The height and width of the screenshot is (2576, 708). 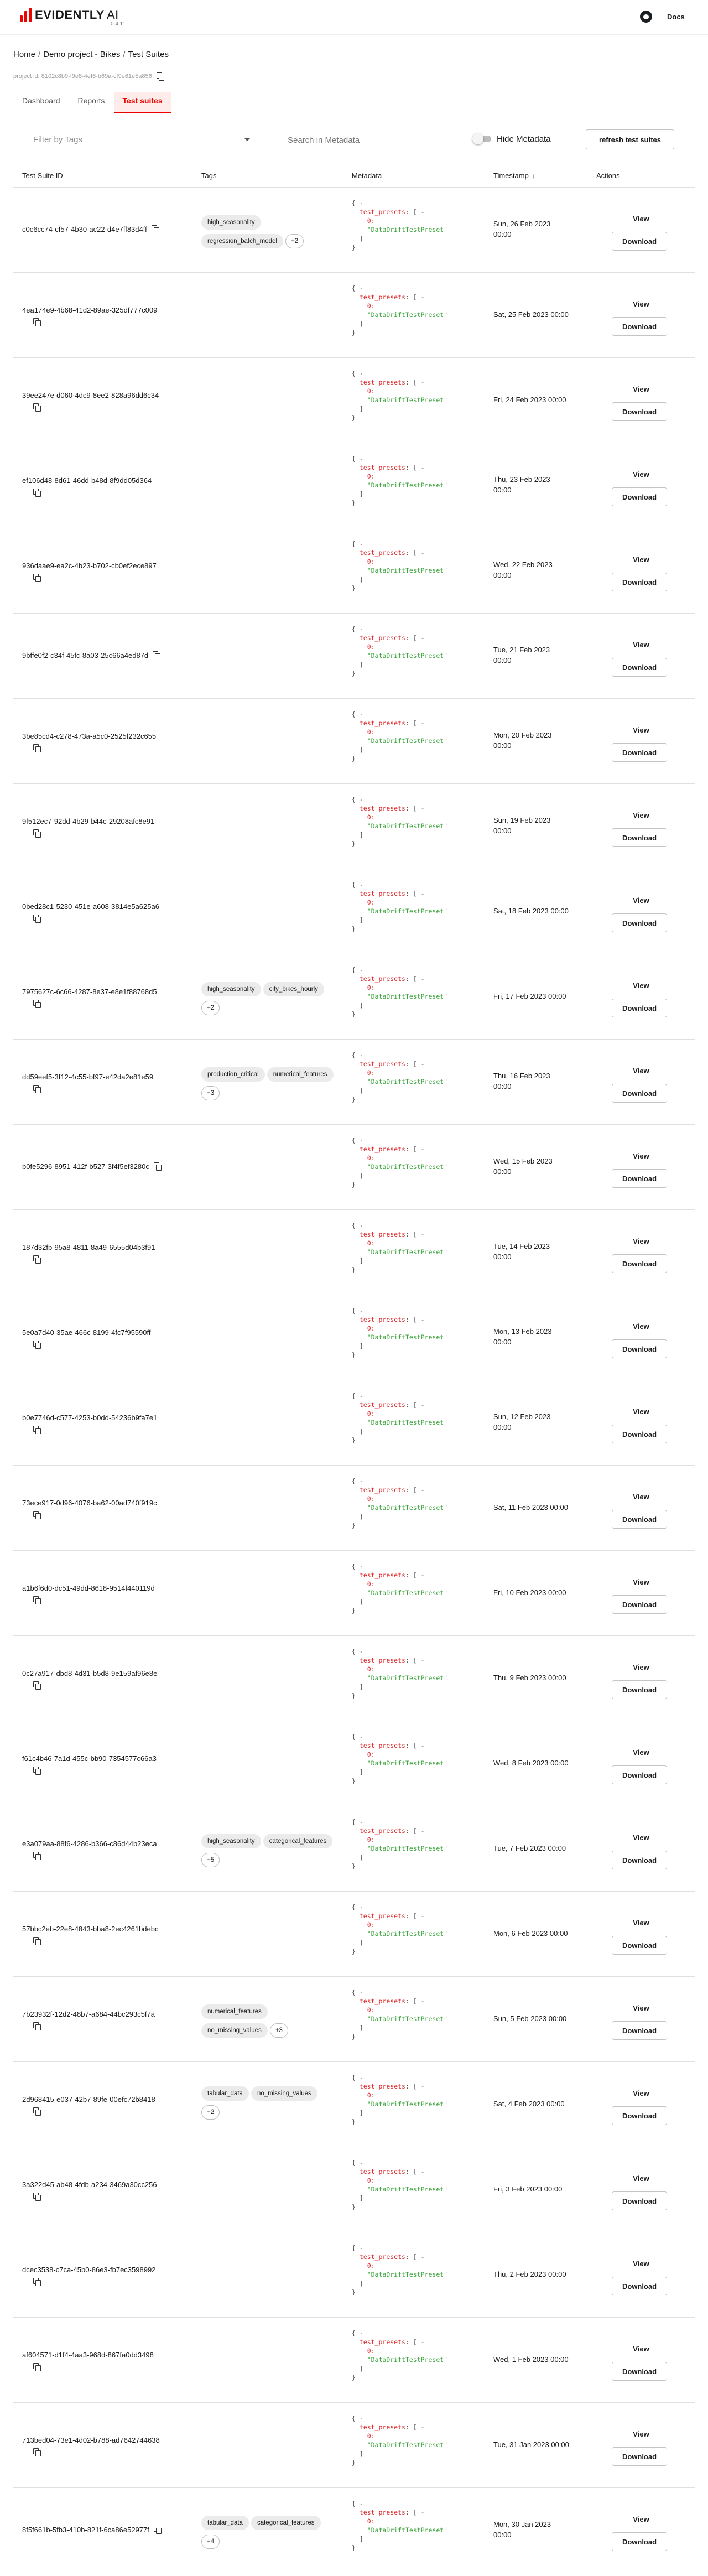 What do you see at coordinates (646, 17) in the screenshot?
I see `github-icon` at bounding box center [646, 17].